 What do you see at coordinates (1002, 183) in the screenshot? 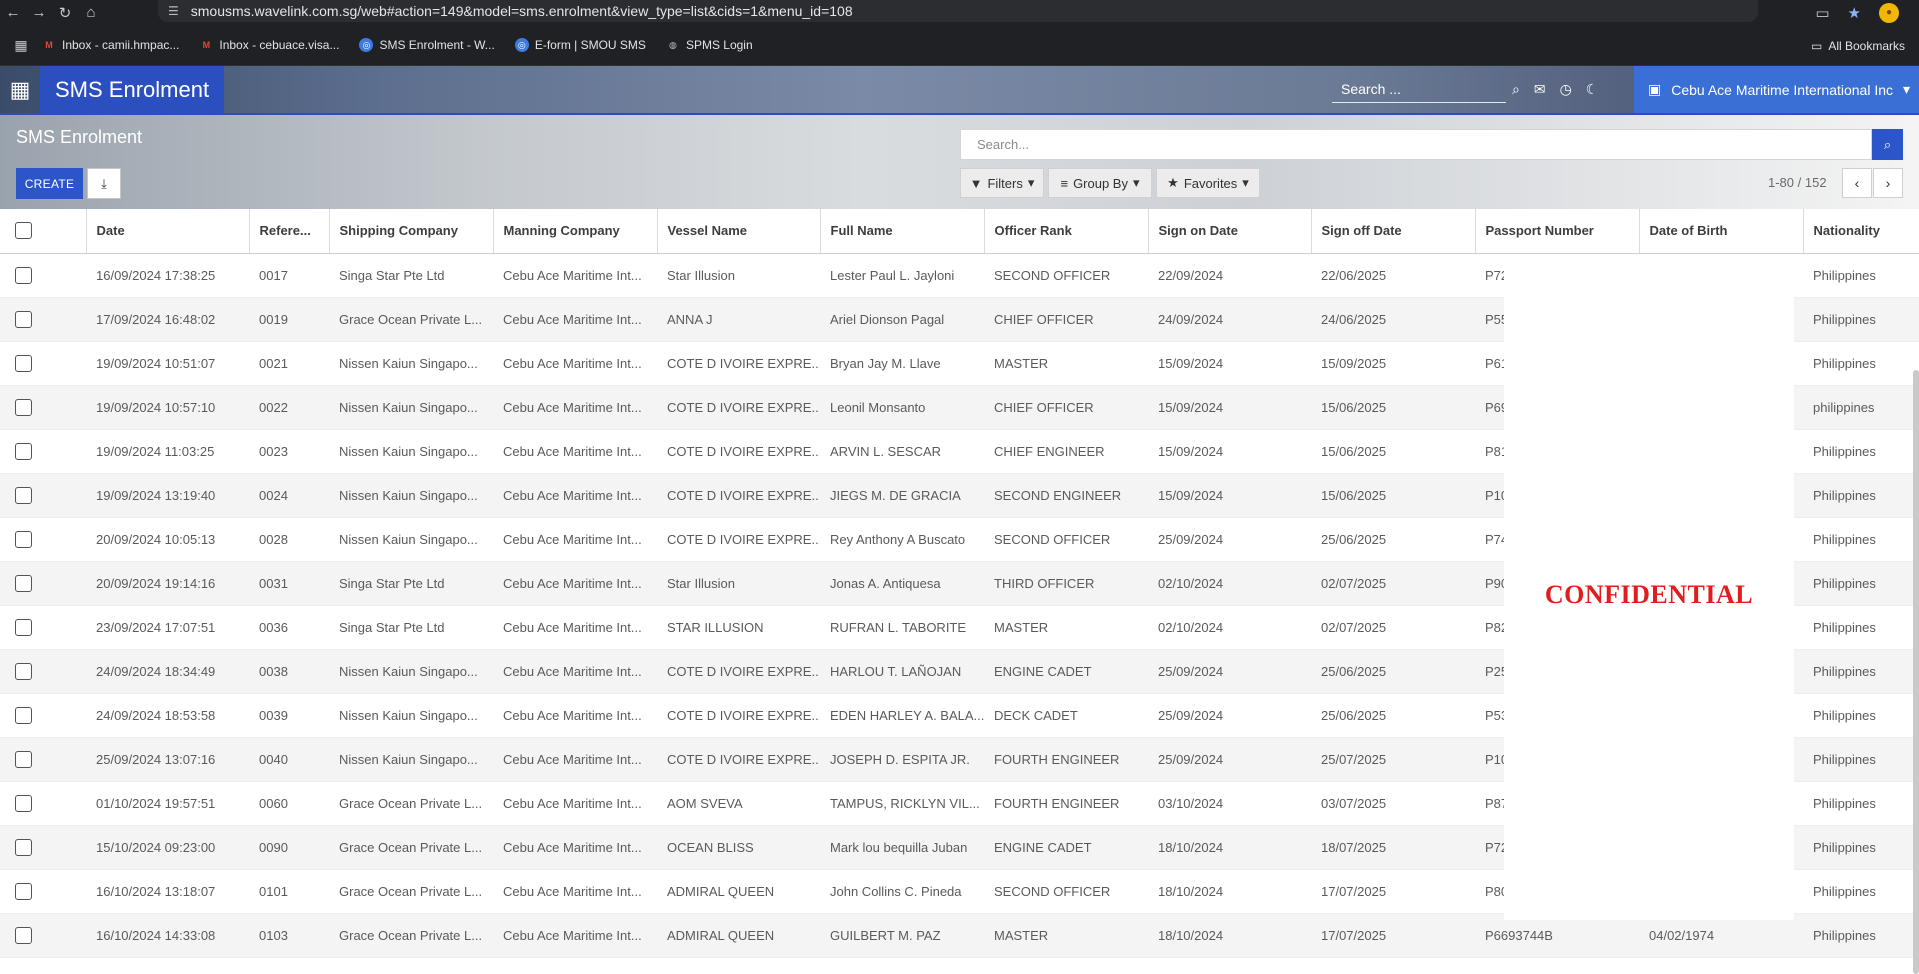
I see `filters-button: ▼ Filters ▾` at bounding box center [1002, 183].